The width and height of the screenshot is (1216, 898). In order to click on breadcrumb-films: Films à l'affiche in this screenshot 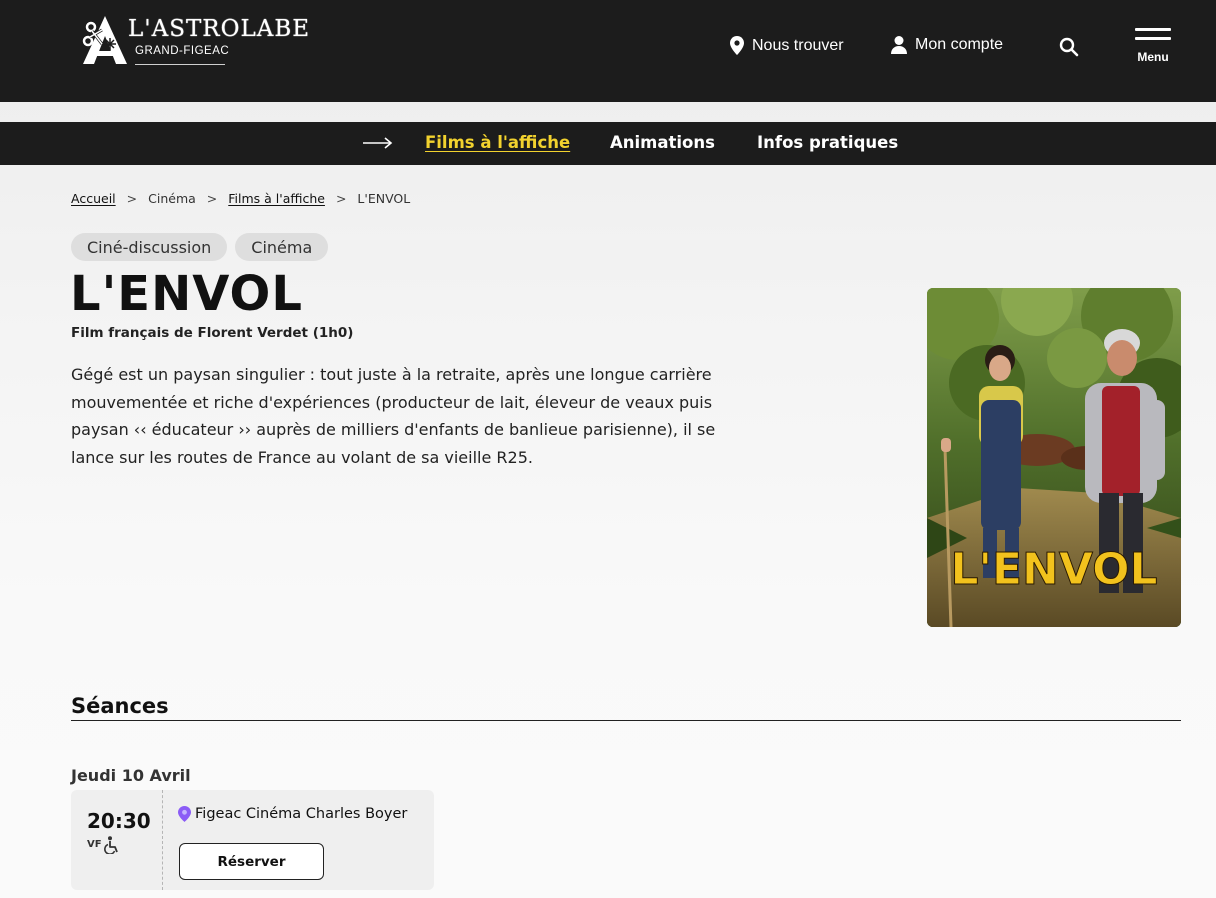, I will do `click(276, 198)`.